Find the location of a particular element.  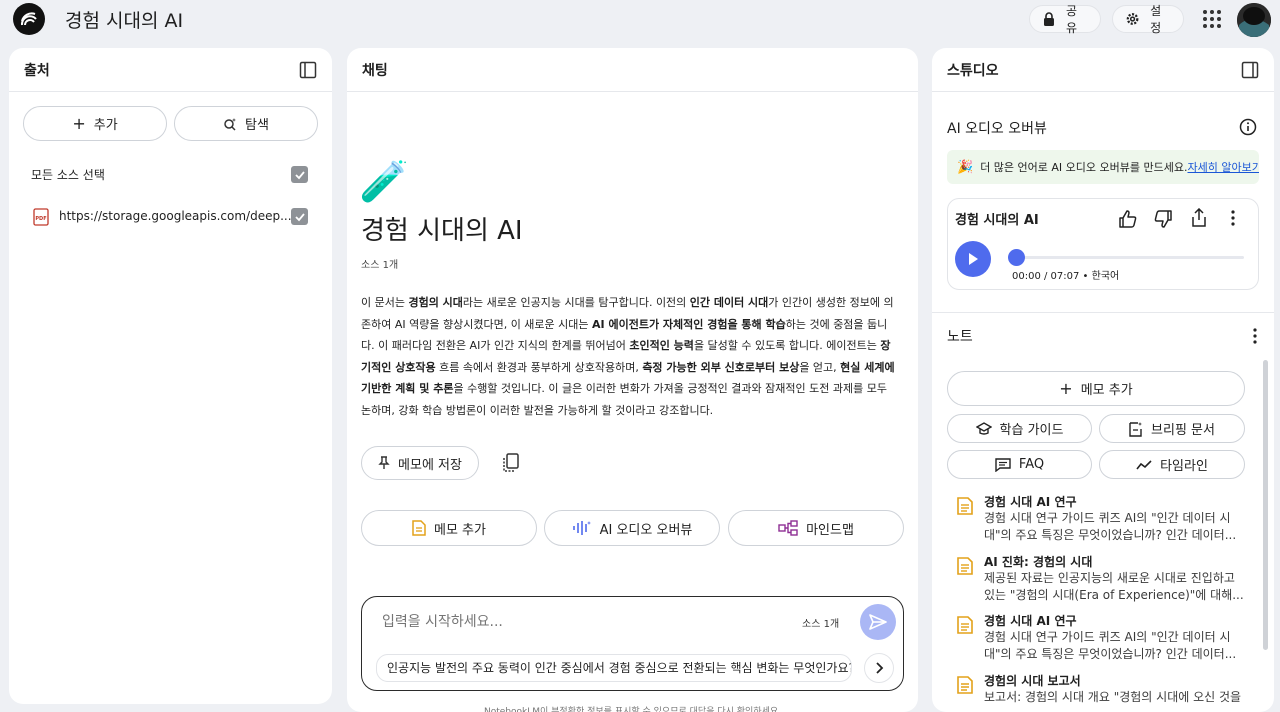

add-note-button: 메모 추가 is located at coordinates (449, 528).